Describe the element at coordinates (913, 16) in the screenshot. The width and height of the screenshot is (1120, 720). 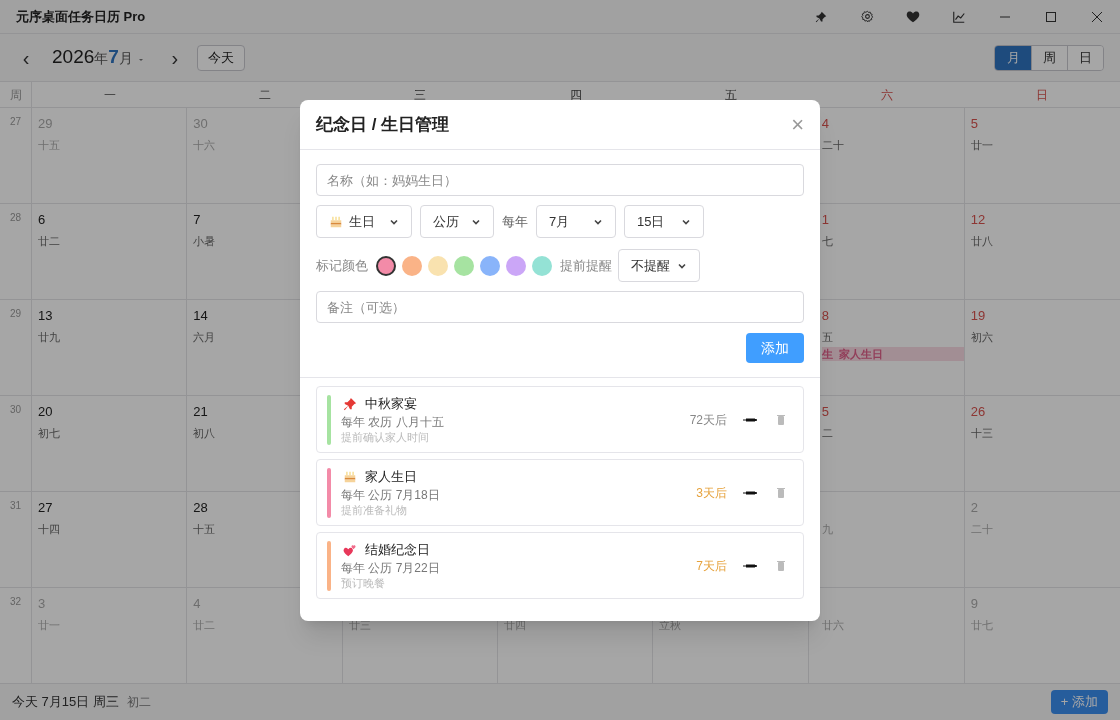
I see `heart-icon` at that location.